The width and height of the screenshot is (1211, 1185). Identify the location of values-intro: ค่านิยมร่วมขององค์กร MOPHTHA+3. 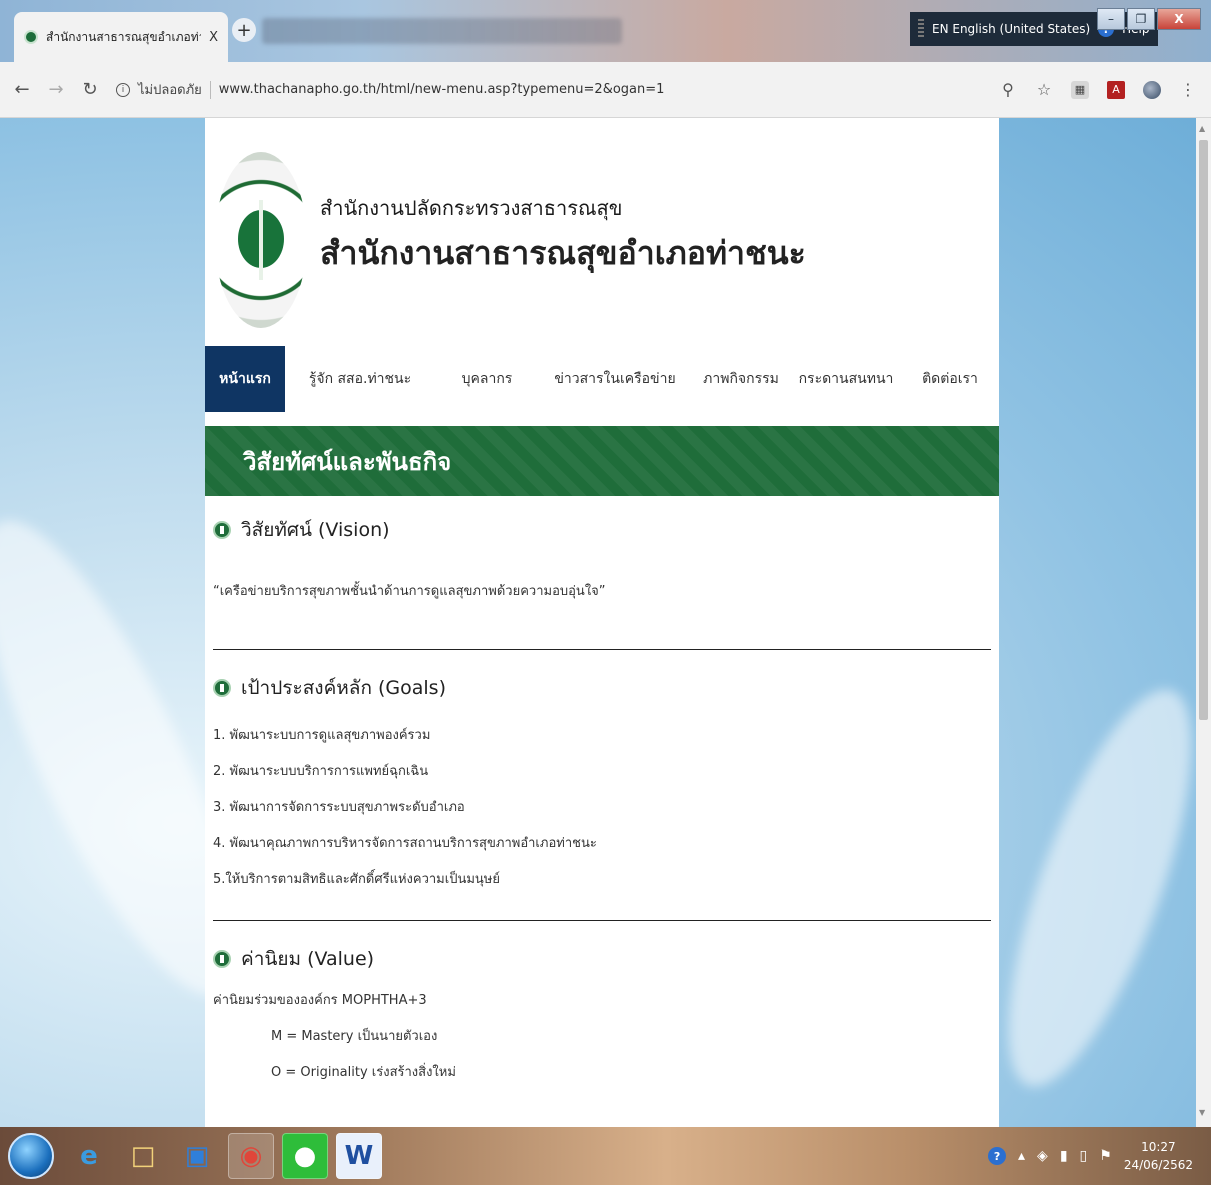
(320, 1000).